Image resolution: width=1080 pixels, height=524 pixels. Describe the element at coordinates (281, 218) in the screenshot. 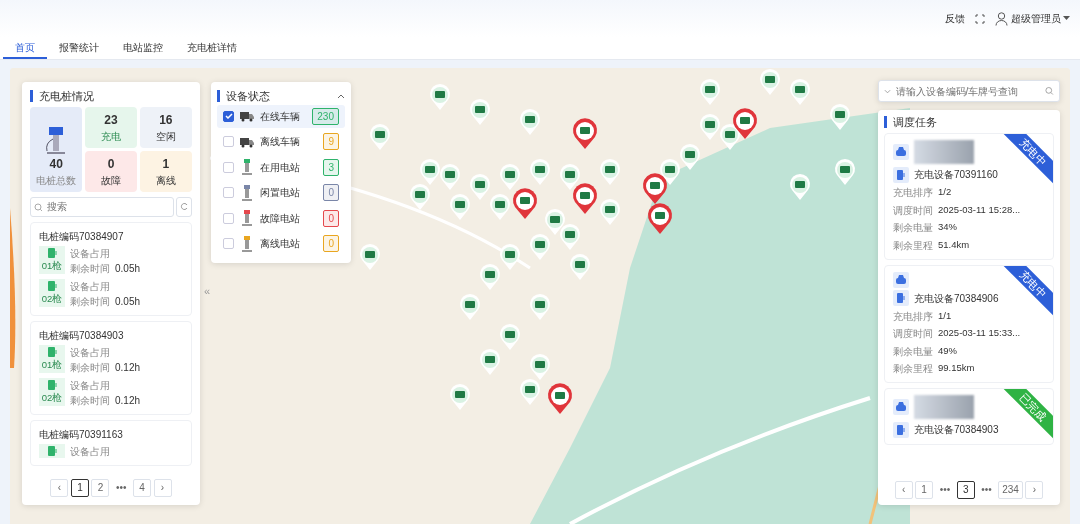

I see `status-row: 故障电站 0` at that location.